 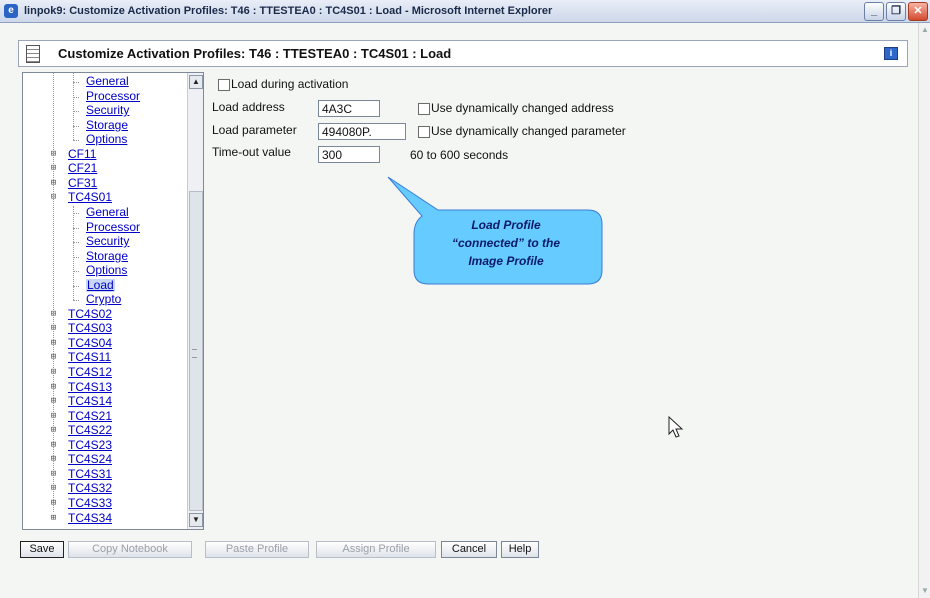 I want to click on load-address-input: 4A3C, so click(x=349, y=108).